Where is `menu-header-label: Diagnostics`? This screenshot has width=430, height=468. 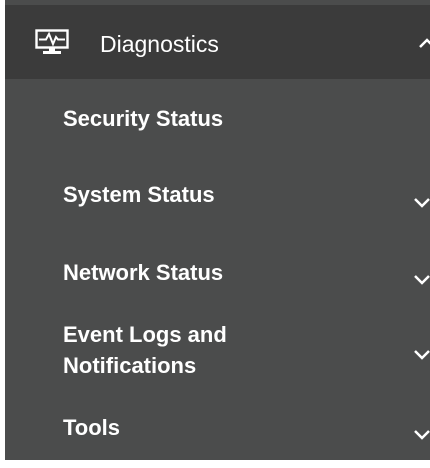
menu-header-label: Diagnostics is located at coordinates (159, 44).